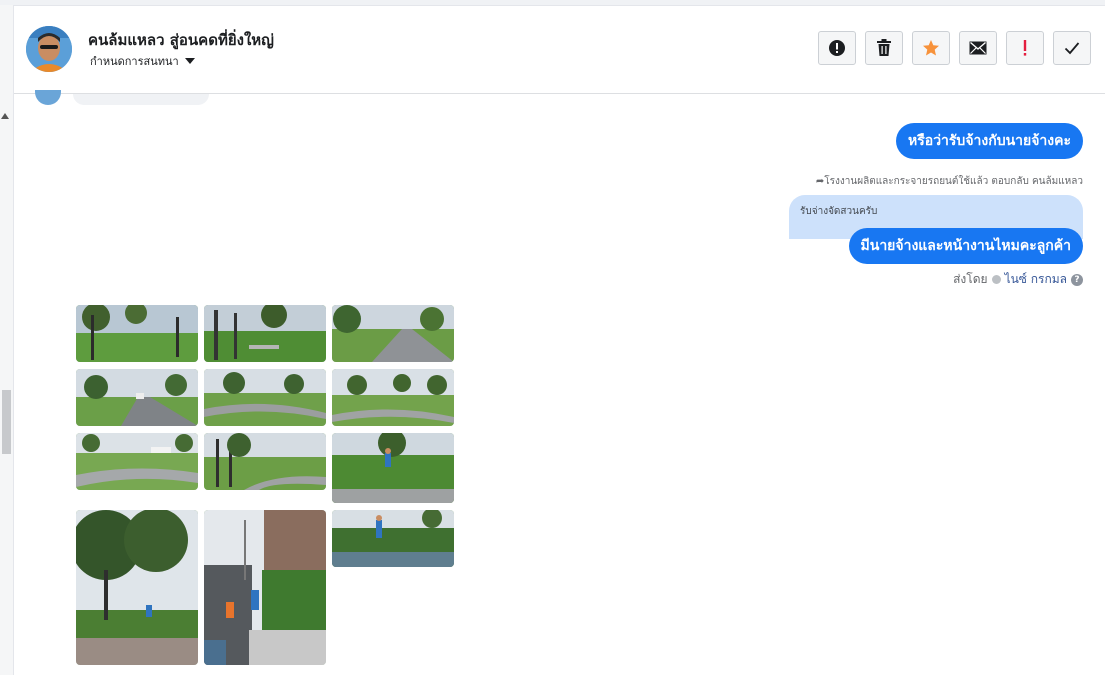 The width and height of the screenshot is (1105, 675). I want to click on contact-avatar, so click(49, 49).